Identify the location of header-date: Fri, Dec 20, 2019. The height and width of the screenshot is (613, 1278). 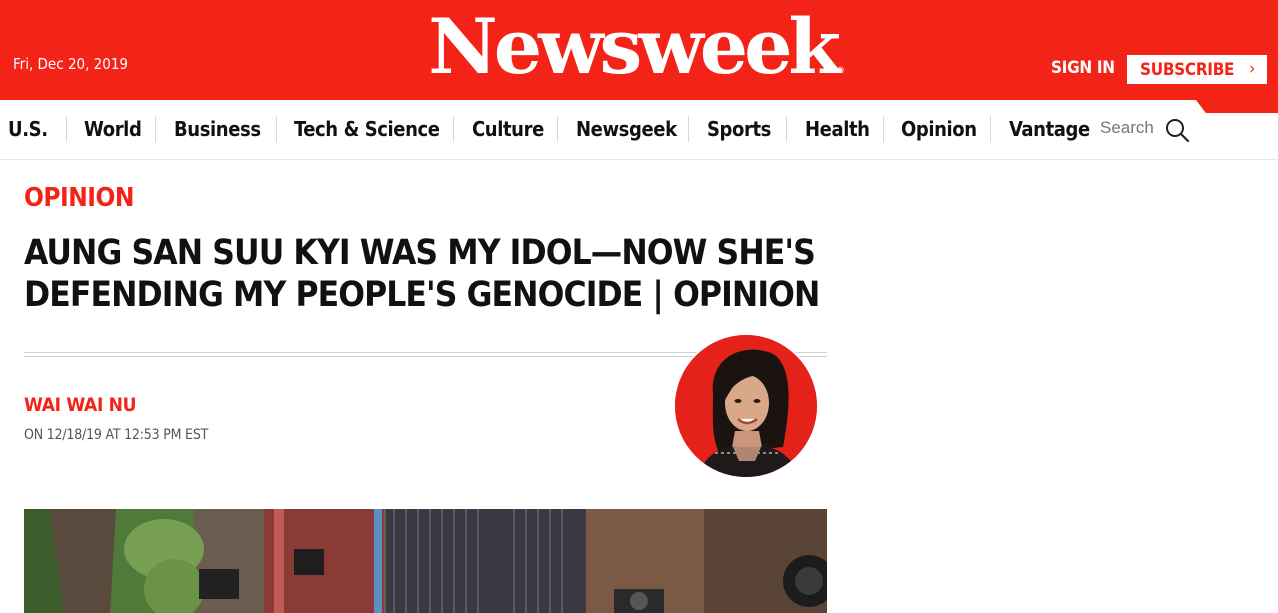
(71, 64).